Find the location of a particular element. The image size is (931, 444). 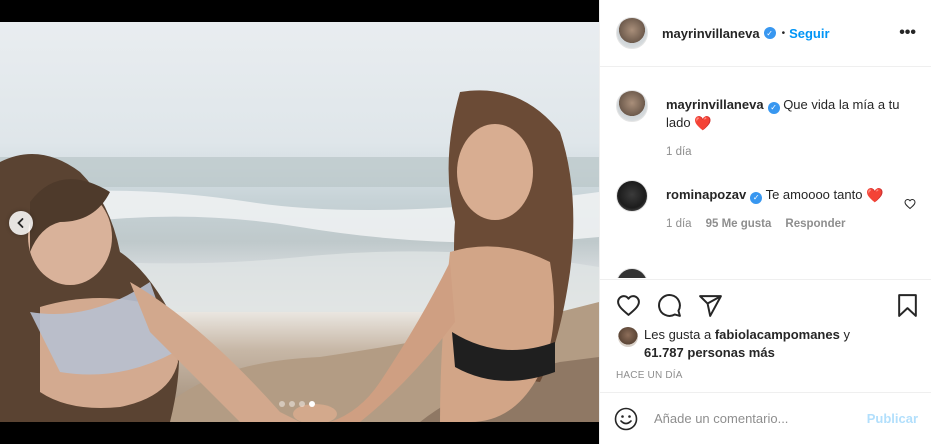

liker-avatar is located at coordinates (628, 337).